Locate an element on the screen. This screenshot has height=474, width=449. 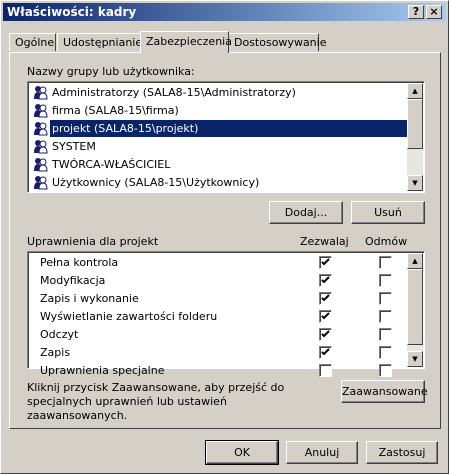
apply-button: Zastosuj is located at coordinates (402, 452).